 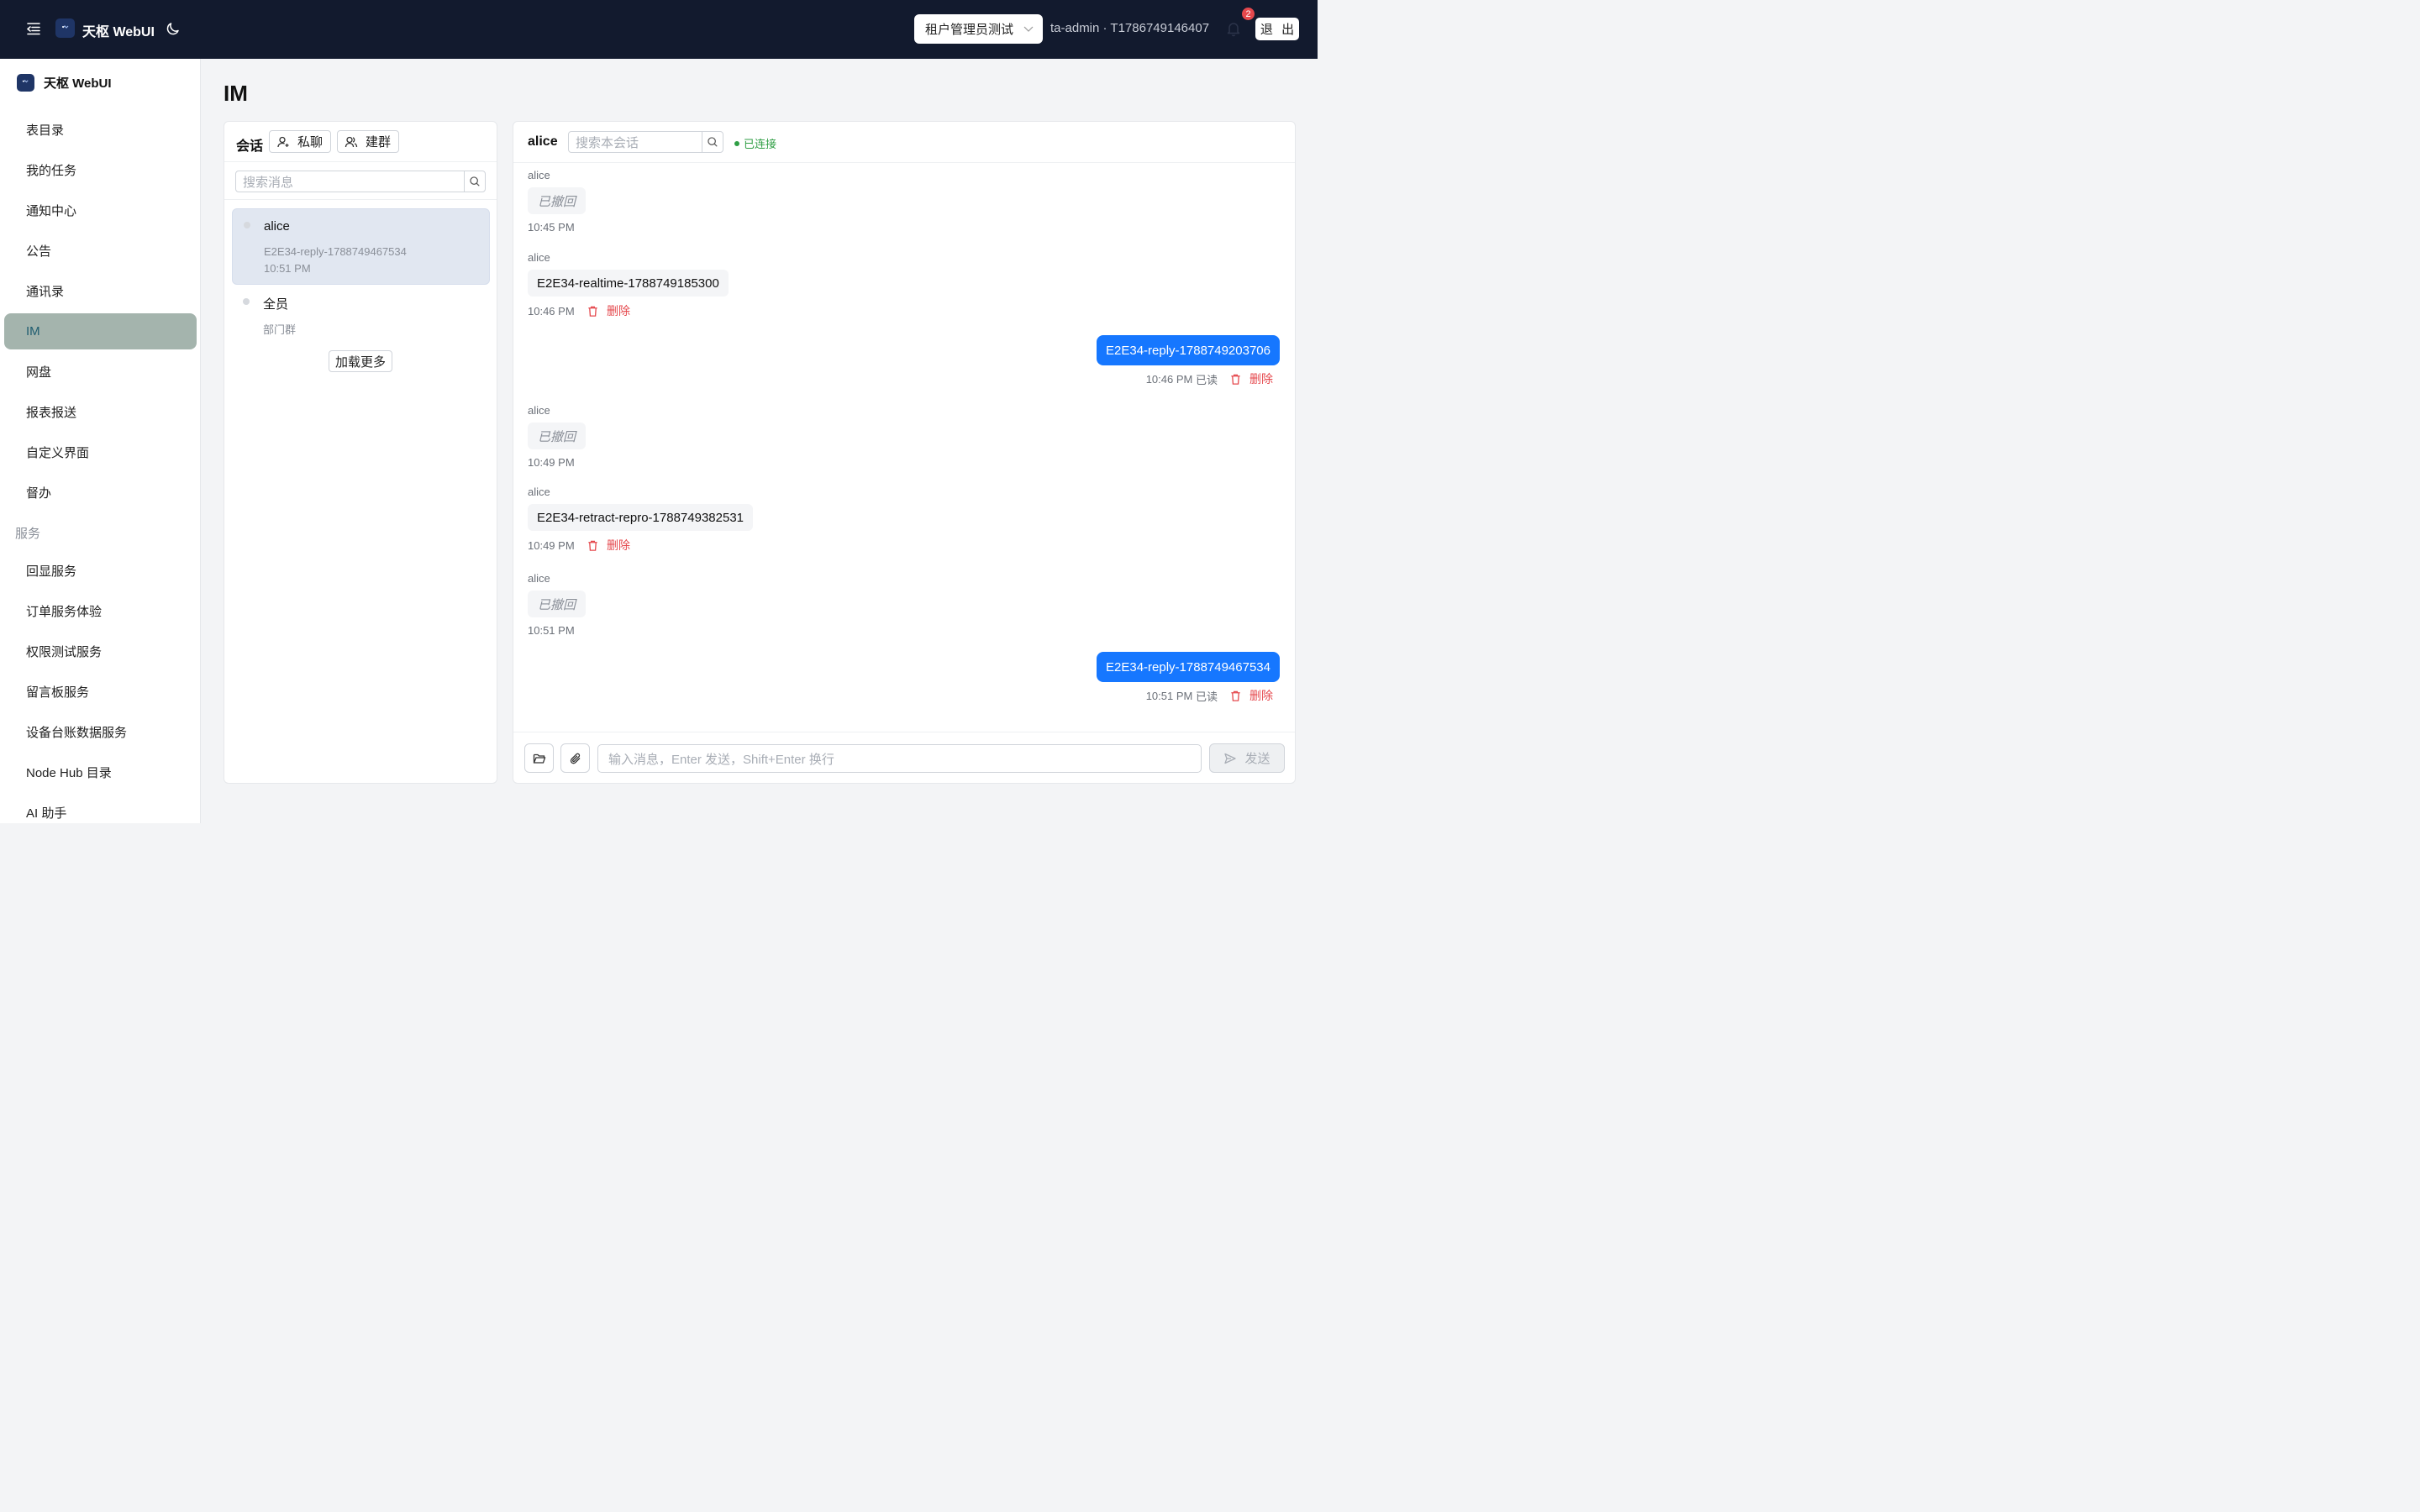 I want to click on tenant-select-value: 租户管理员测试, so click(x=969, y=30).